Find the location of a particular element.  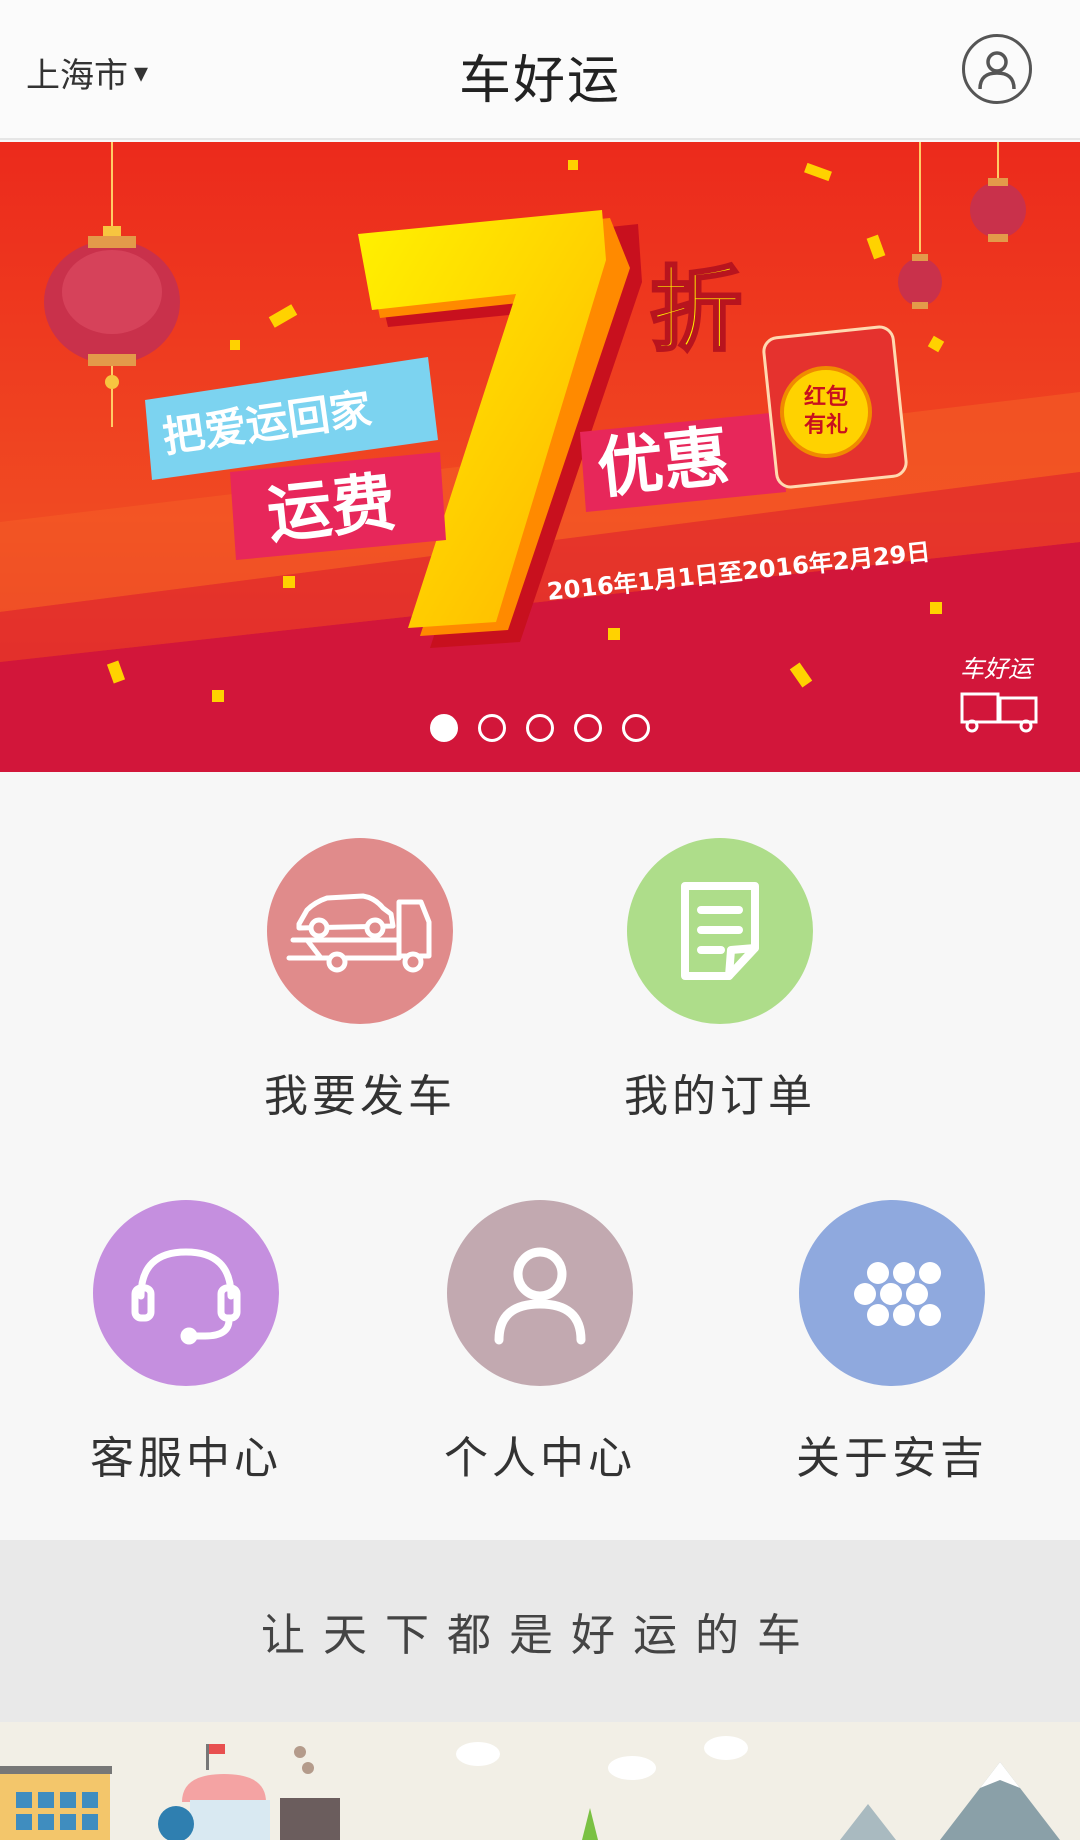

red-envelope-icon: 红包 有礼 is located at coordinates (835, 407).